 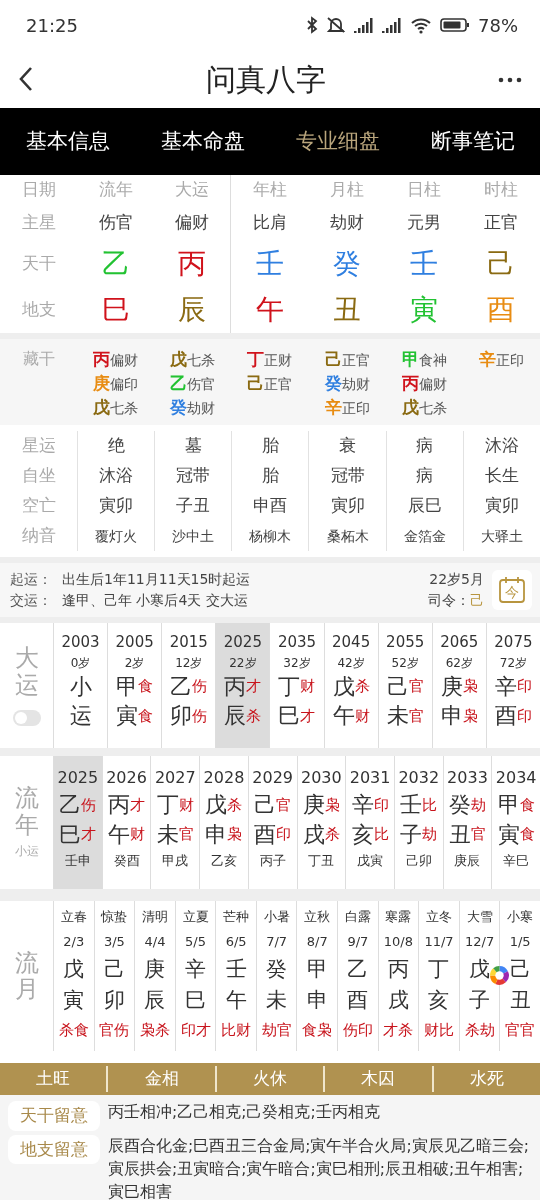 What do you see at coordinates (347, 476) in the screenshot?
I see `table-cell-text: 冠带` at bounding box center [347, 476].